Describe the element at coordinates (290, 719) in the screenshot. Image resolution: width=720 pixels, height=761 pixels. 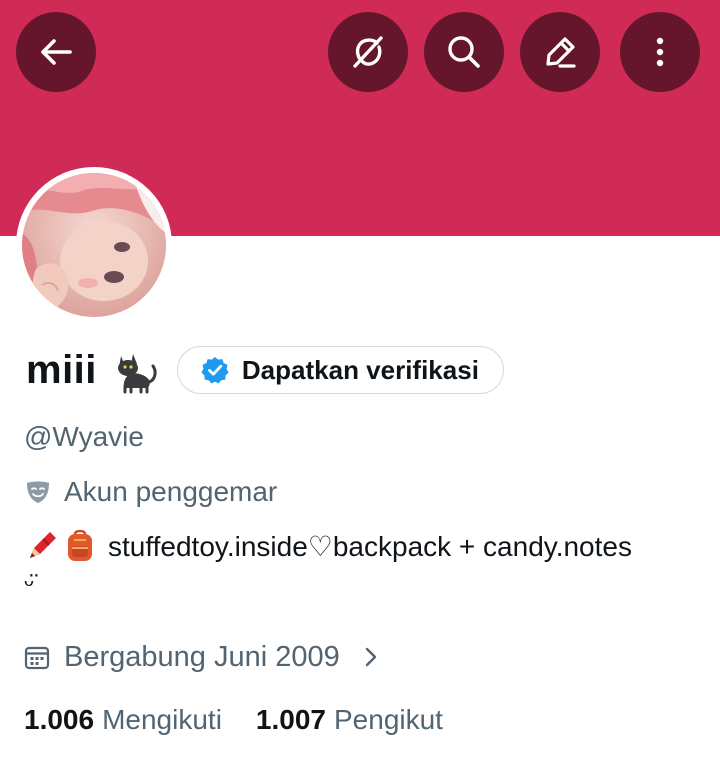
I see `followers-count: 1.007` at that location.